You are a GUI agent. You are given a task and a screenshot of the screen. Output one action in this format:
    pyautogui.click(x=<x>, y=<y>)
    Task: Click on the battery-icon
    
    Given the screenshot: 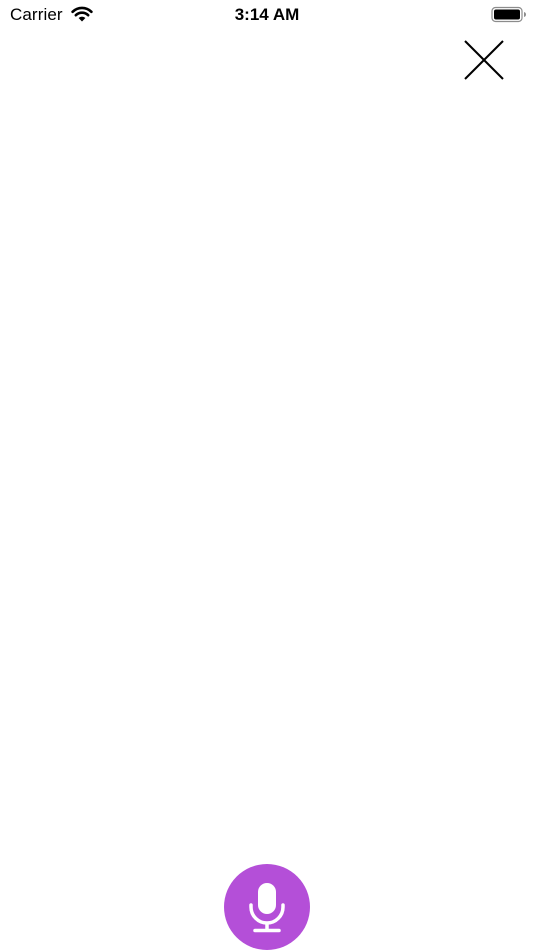 What is the action you would take?
    pyautogui.click(x=508, y=14)
    